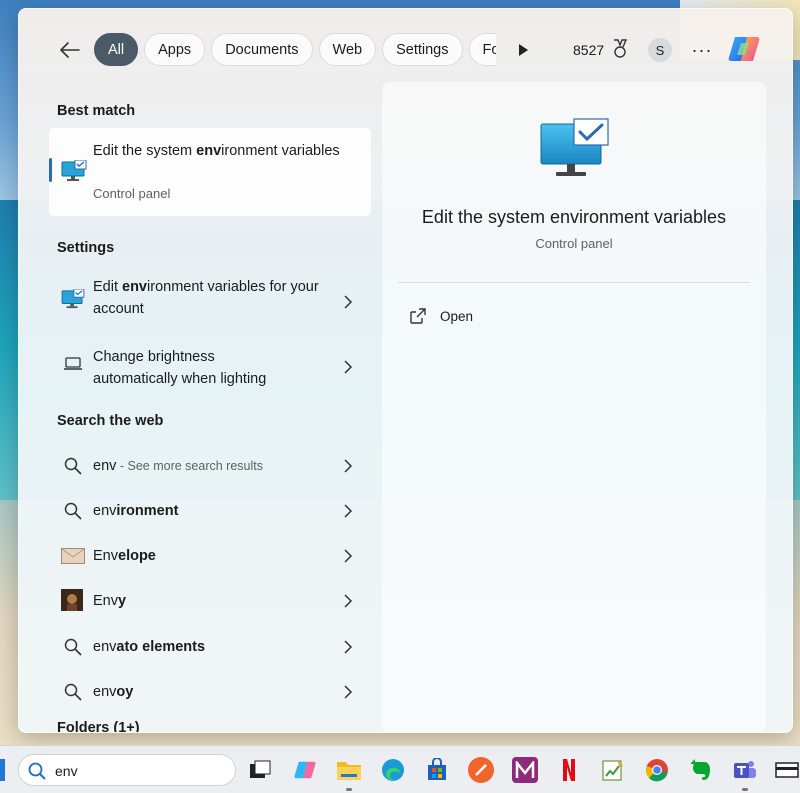  Describe the element at coordinates (489, 49) in the screenshot. I see `filter-folders-label: Folders` at that location.